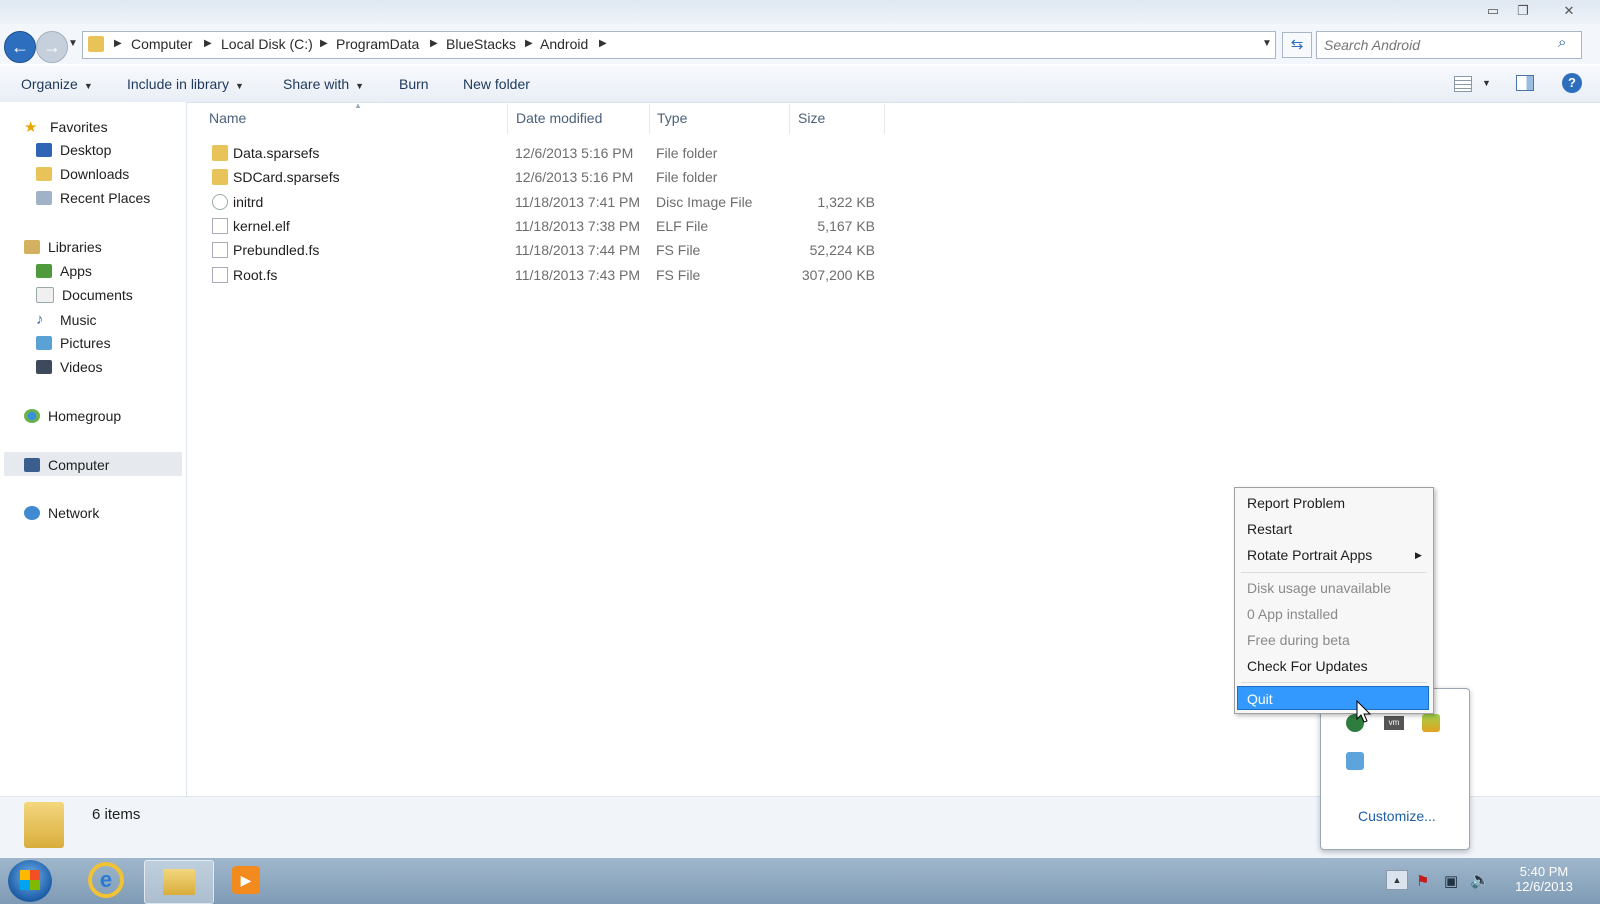 This screenshot has height=904, width=1600. I want to click on system-clock: 5:40 PM 12/6/2013, so click(1544, 879).